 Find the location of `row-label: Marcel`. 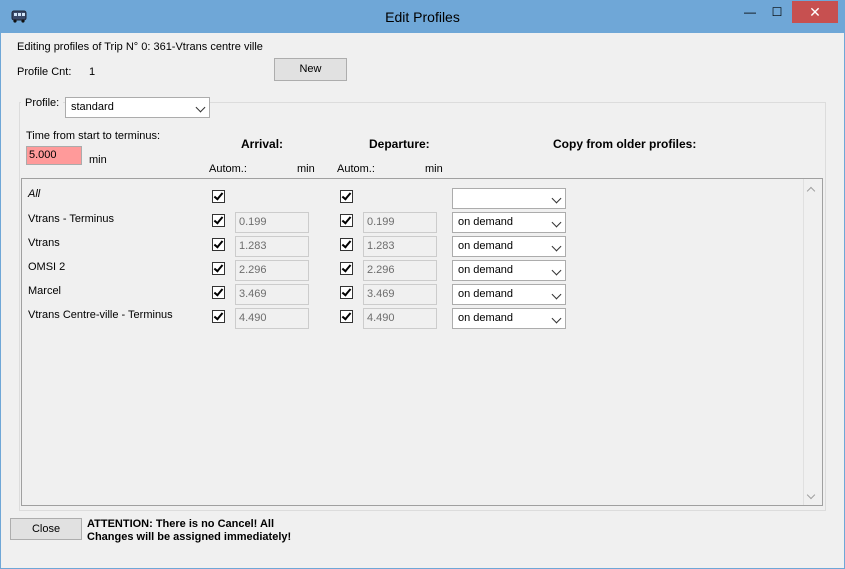

row-label: Marcel is located at coordinates (45, 291).